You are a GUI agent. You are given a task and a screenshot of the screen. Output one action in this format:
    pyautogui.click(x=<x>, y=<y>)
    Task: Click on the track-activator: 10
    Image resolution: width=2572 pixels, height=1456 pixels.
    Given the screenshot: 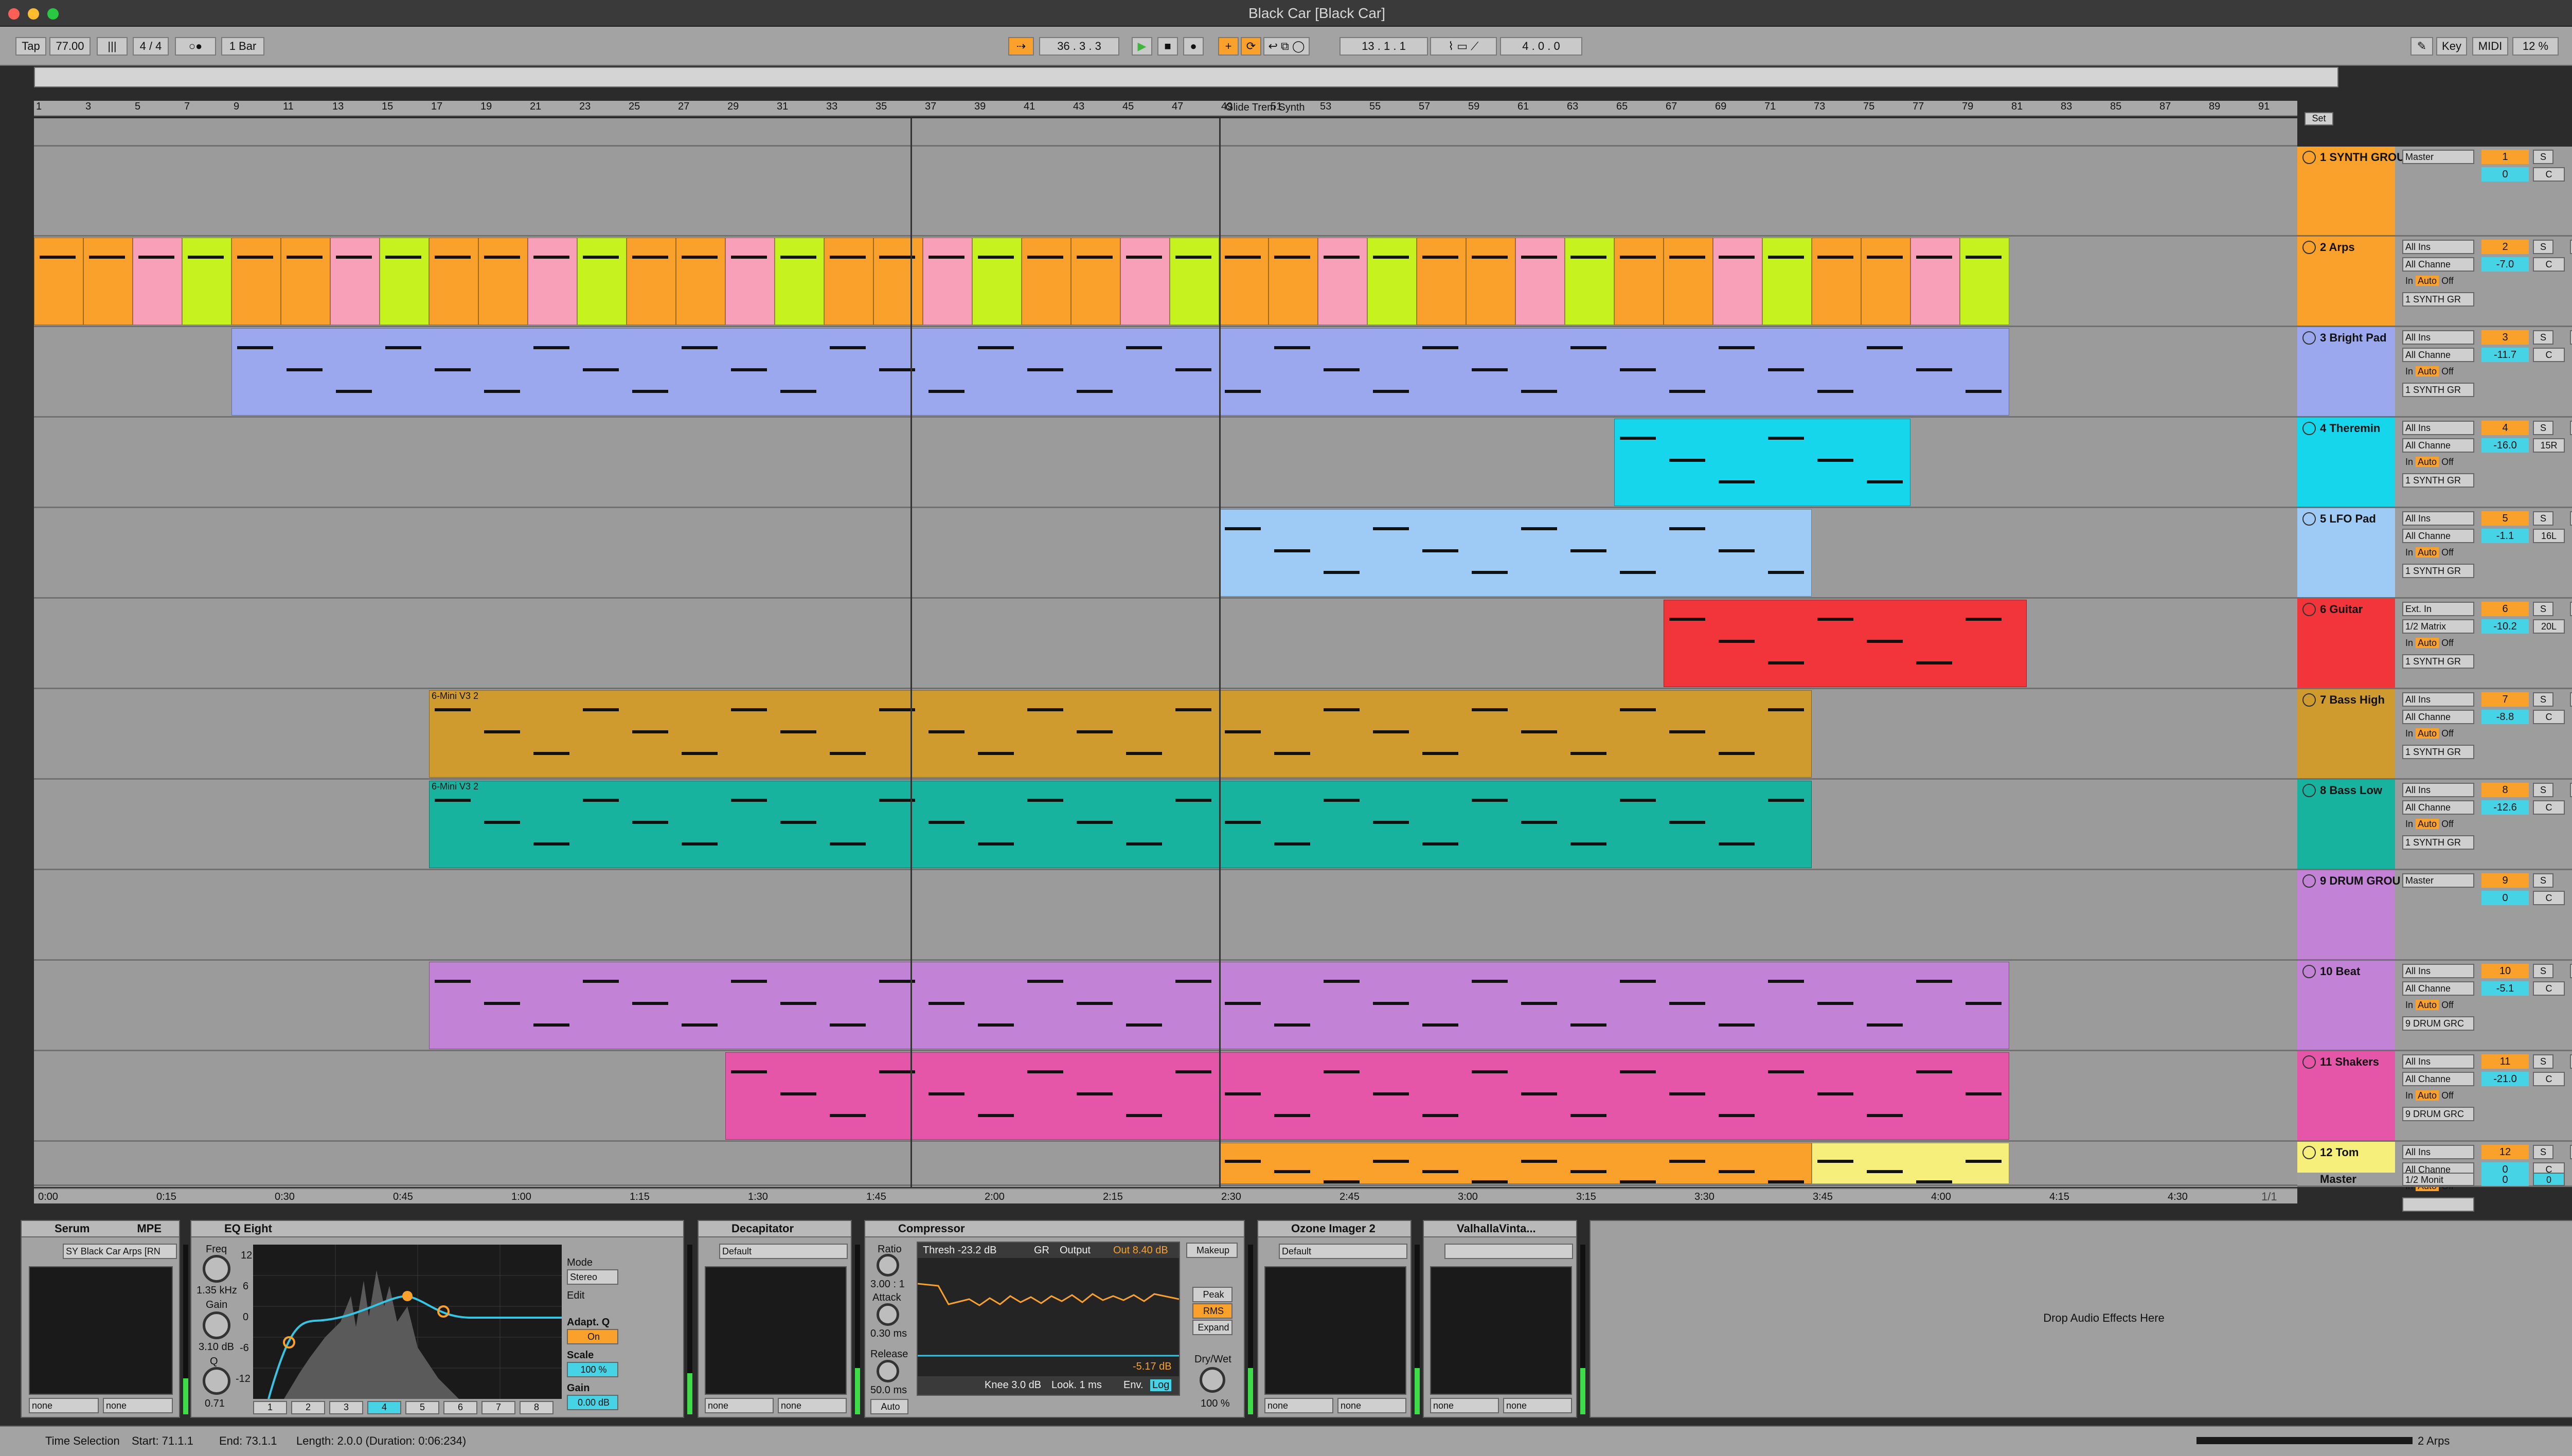 What is the action you would take?
    pyautogui.click(x=2505, y=971)
    